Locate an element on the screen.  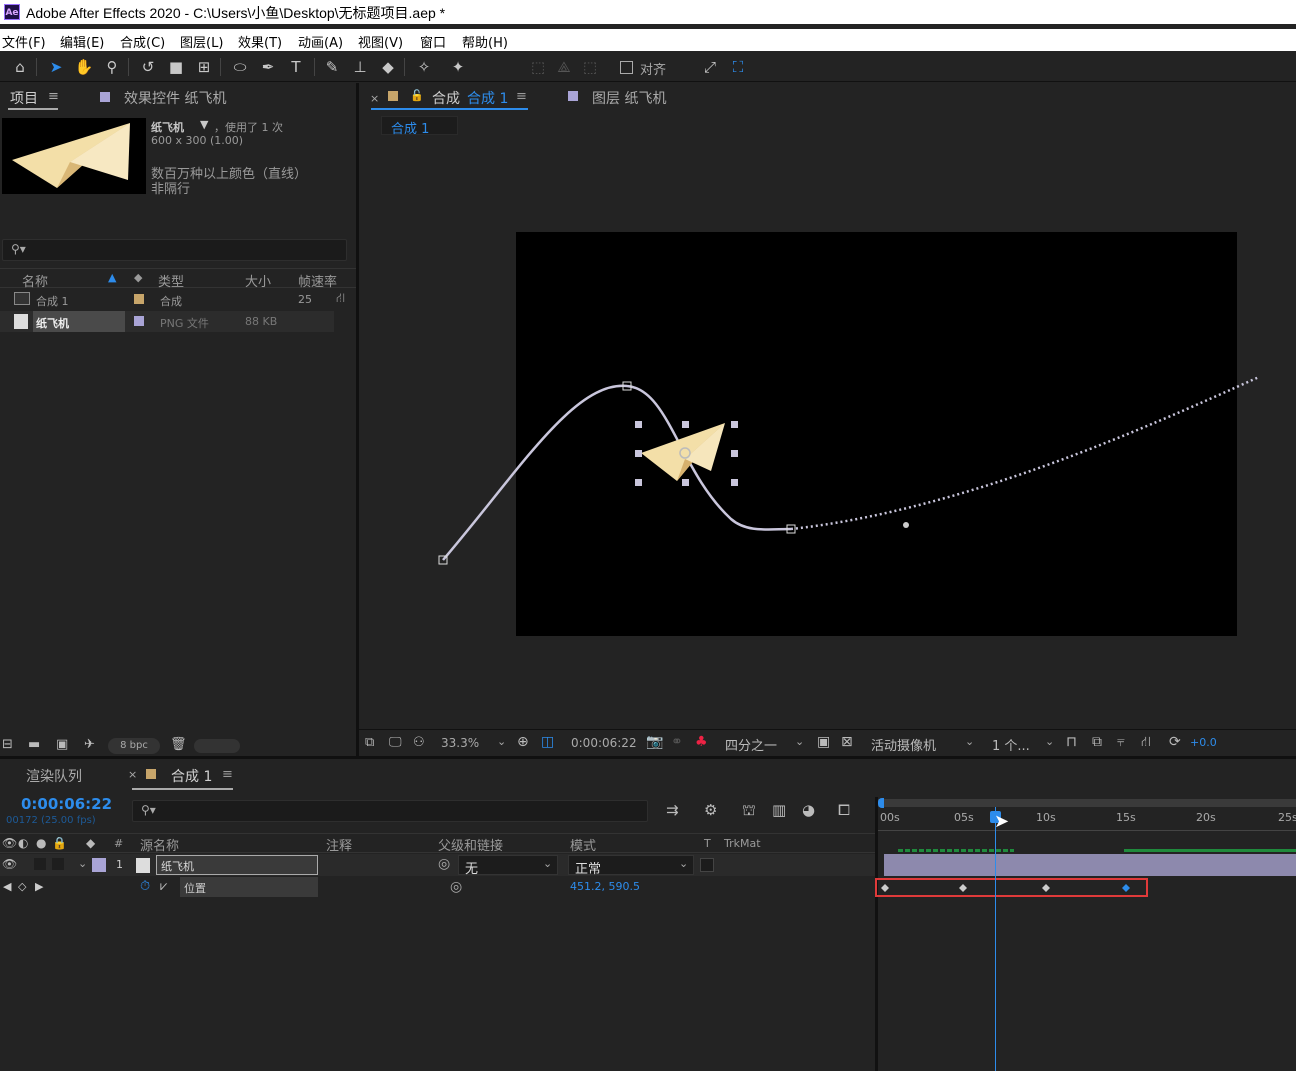
tab-timeline-comp: 合成 1 is located at coordinates (191, 776).